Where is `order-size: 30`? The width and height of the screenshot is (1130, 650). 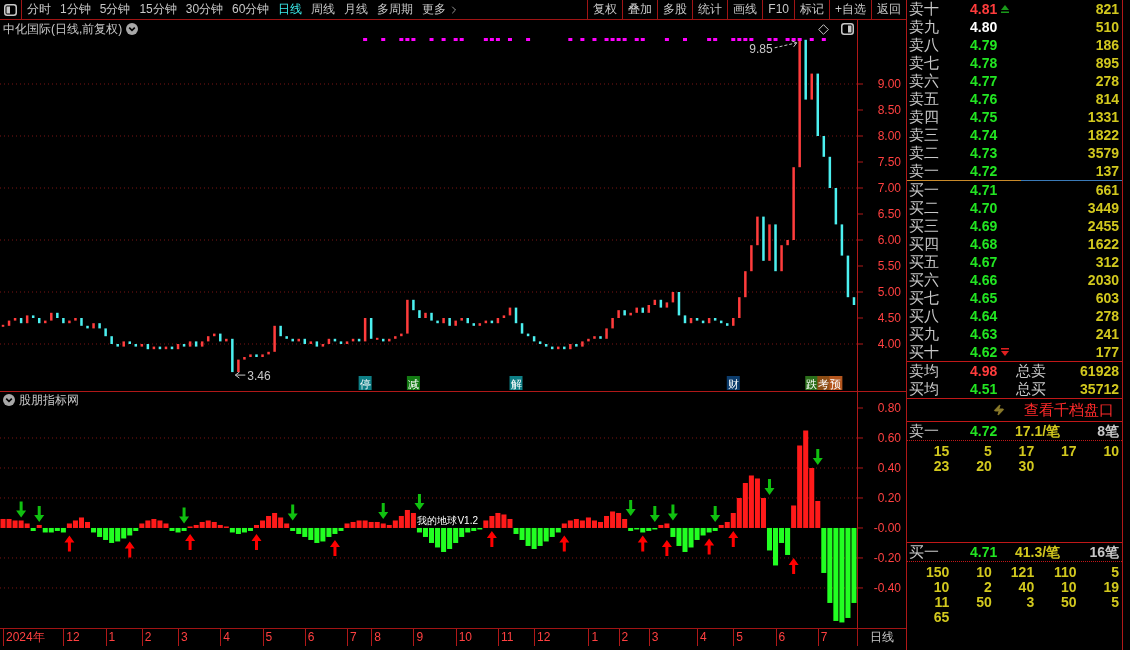 order-size: 30 is located at coordinates (1026, 466).